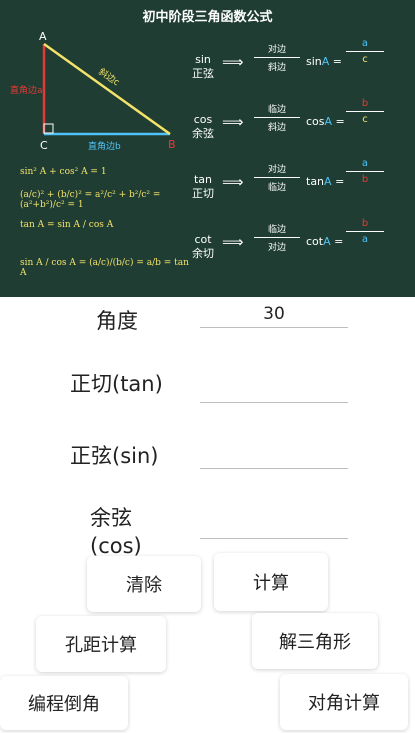 The image size is (415, 733). I want to click on fn-name: sin, so click(203, 59).